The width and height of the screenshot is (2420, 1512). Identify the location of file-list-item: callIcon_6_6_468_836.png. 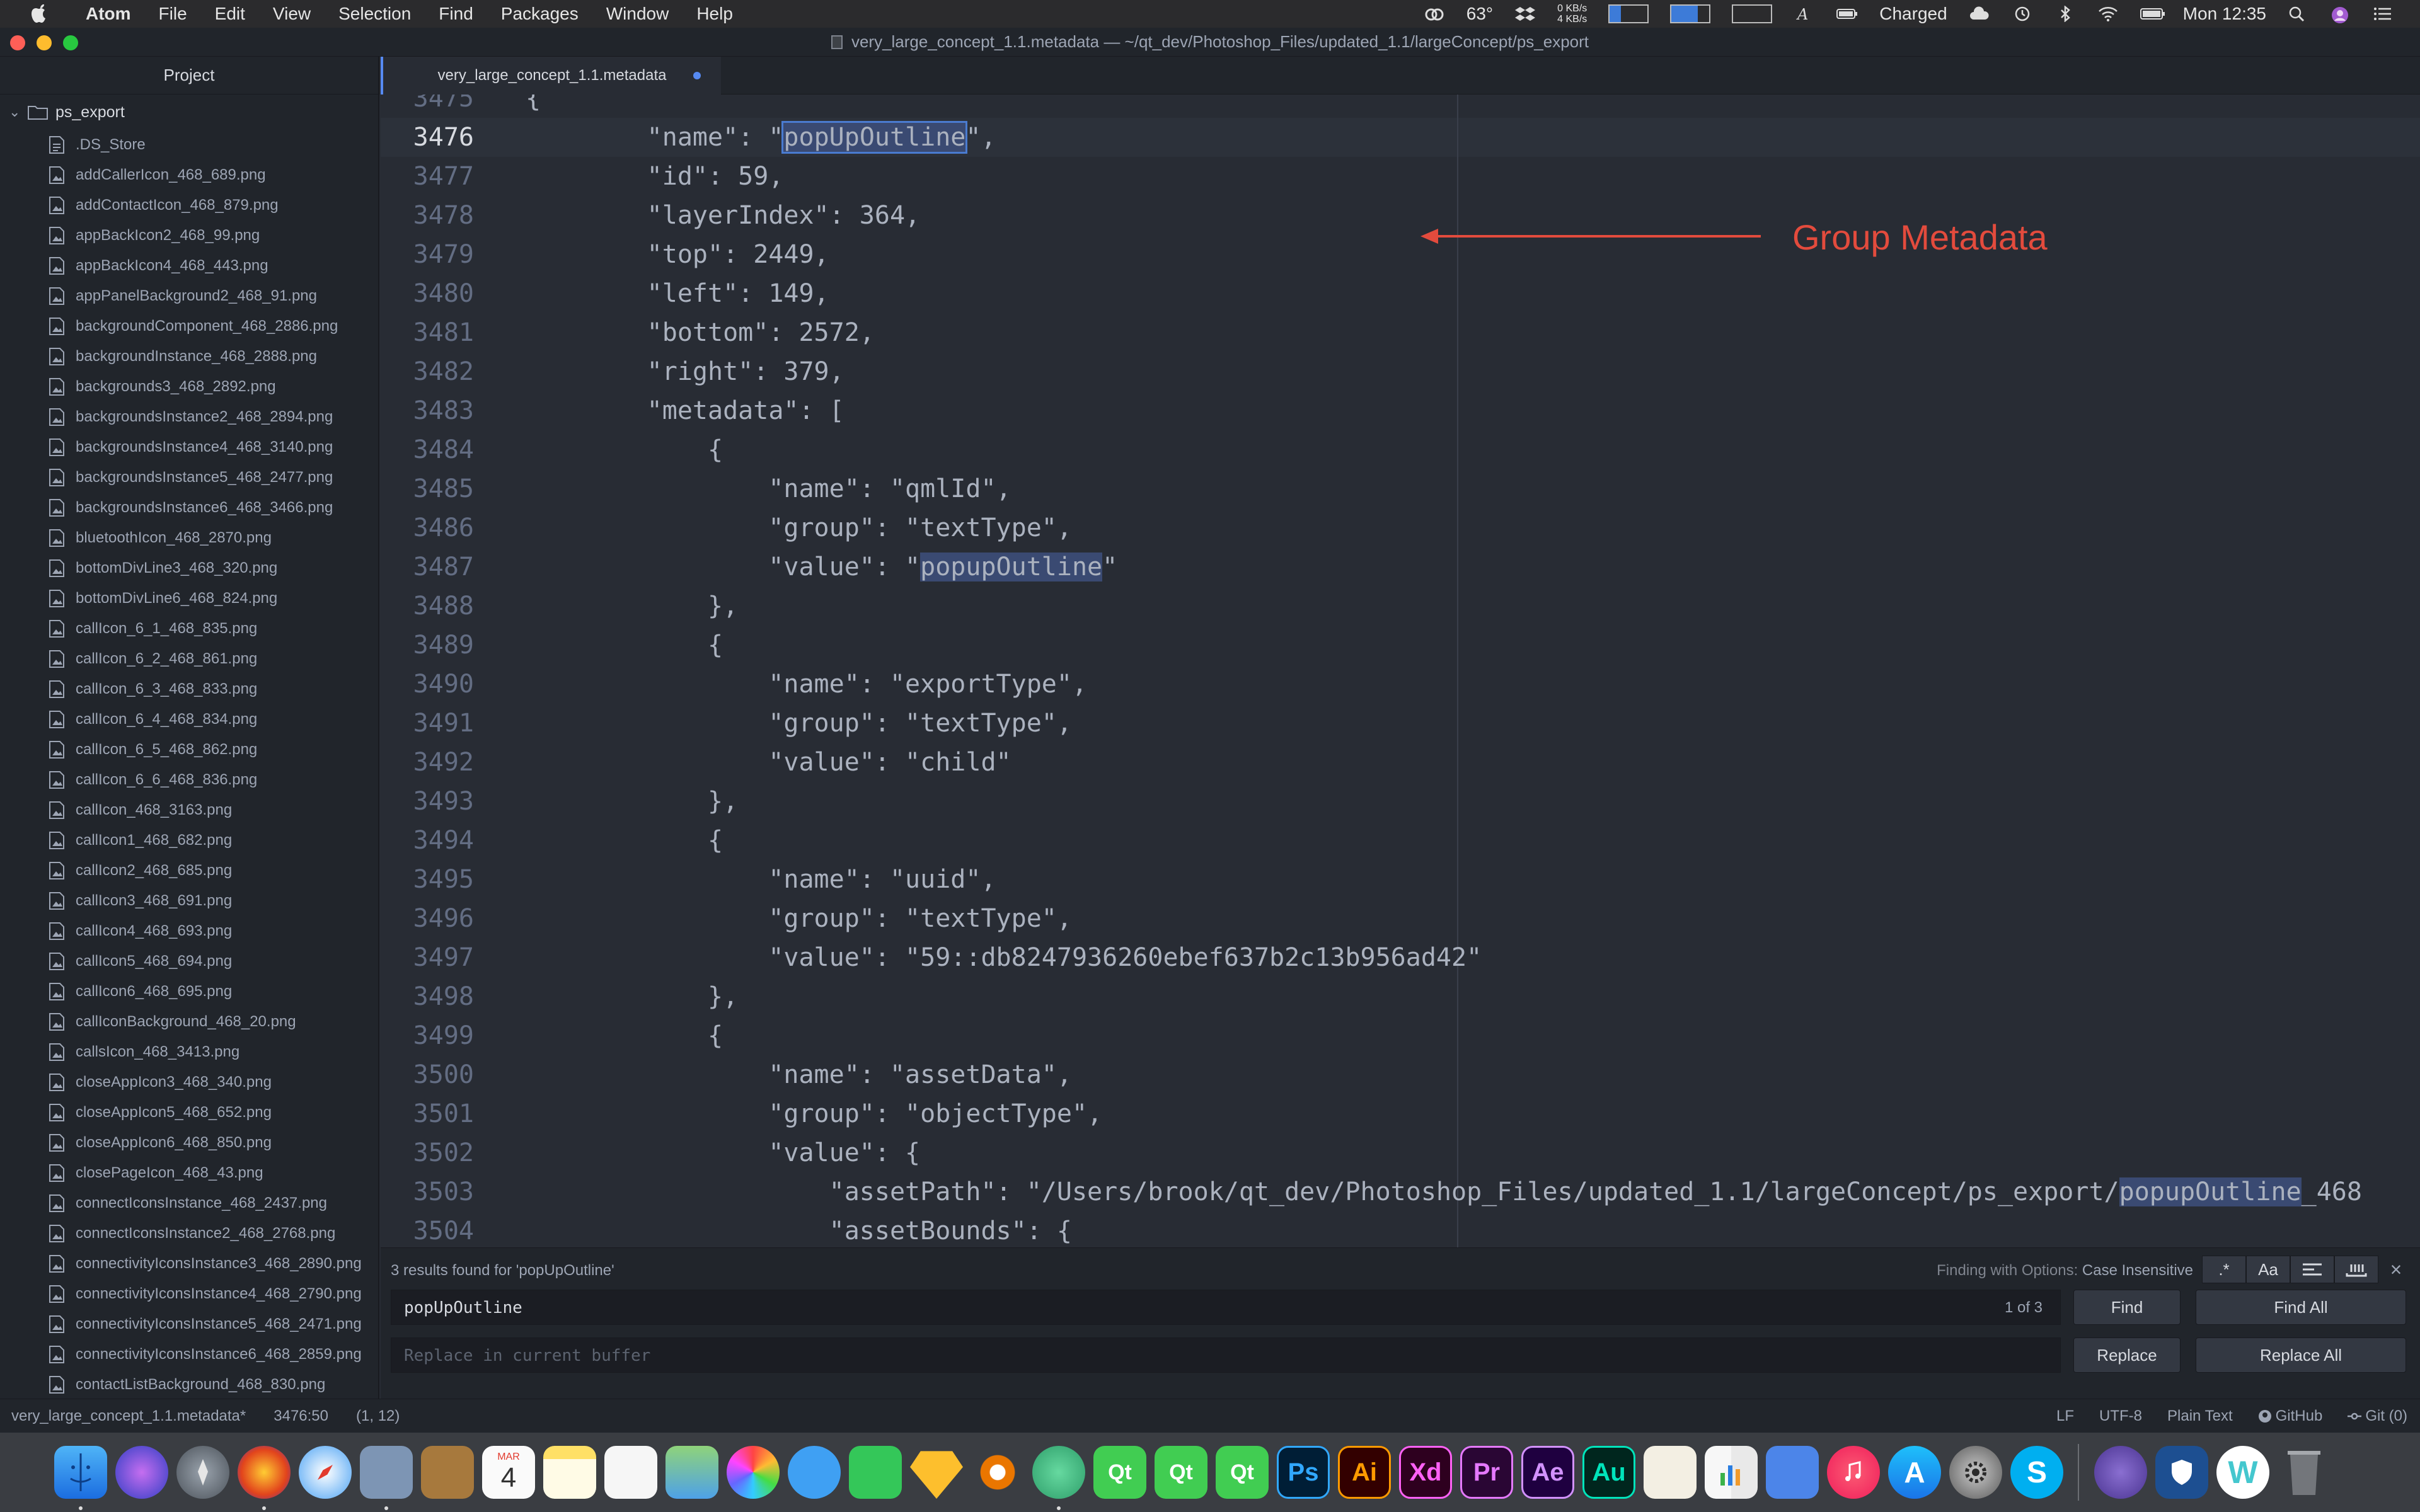
(189, 780).